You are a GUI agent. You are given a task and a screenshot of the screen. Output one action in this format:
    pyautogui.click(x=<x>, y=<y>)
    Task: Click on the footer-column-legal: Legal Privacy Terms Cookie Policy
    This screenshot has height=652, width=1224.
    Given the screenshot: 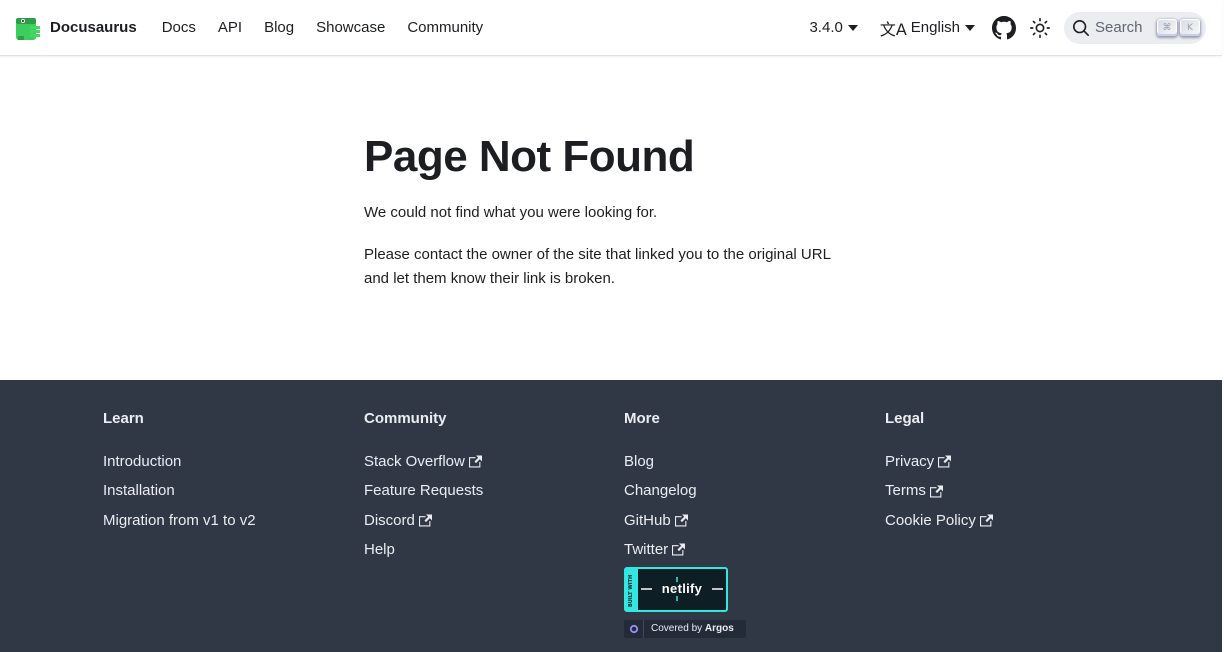 What is the action you would take?
    pyautogui.click(x=939, y=472)
    